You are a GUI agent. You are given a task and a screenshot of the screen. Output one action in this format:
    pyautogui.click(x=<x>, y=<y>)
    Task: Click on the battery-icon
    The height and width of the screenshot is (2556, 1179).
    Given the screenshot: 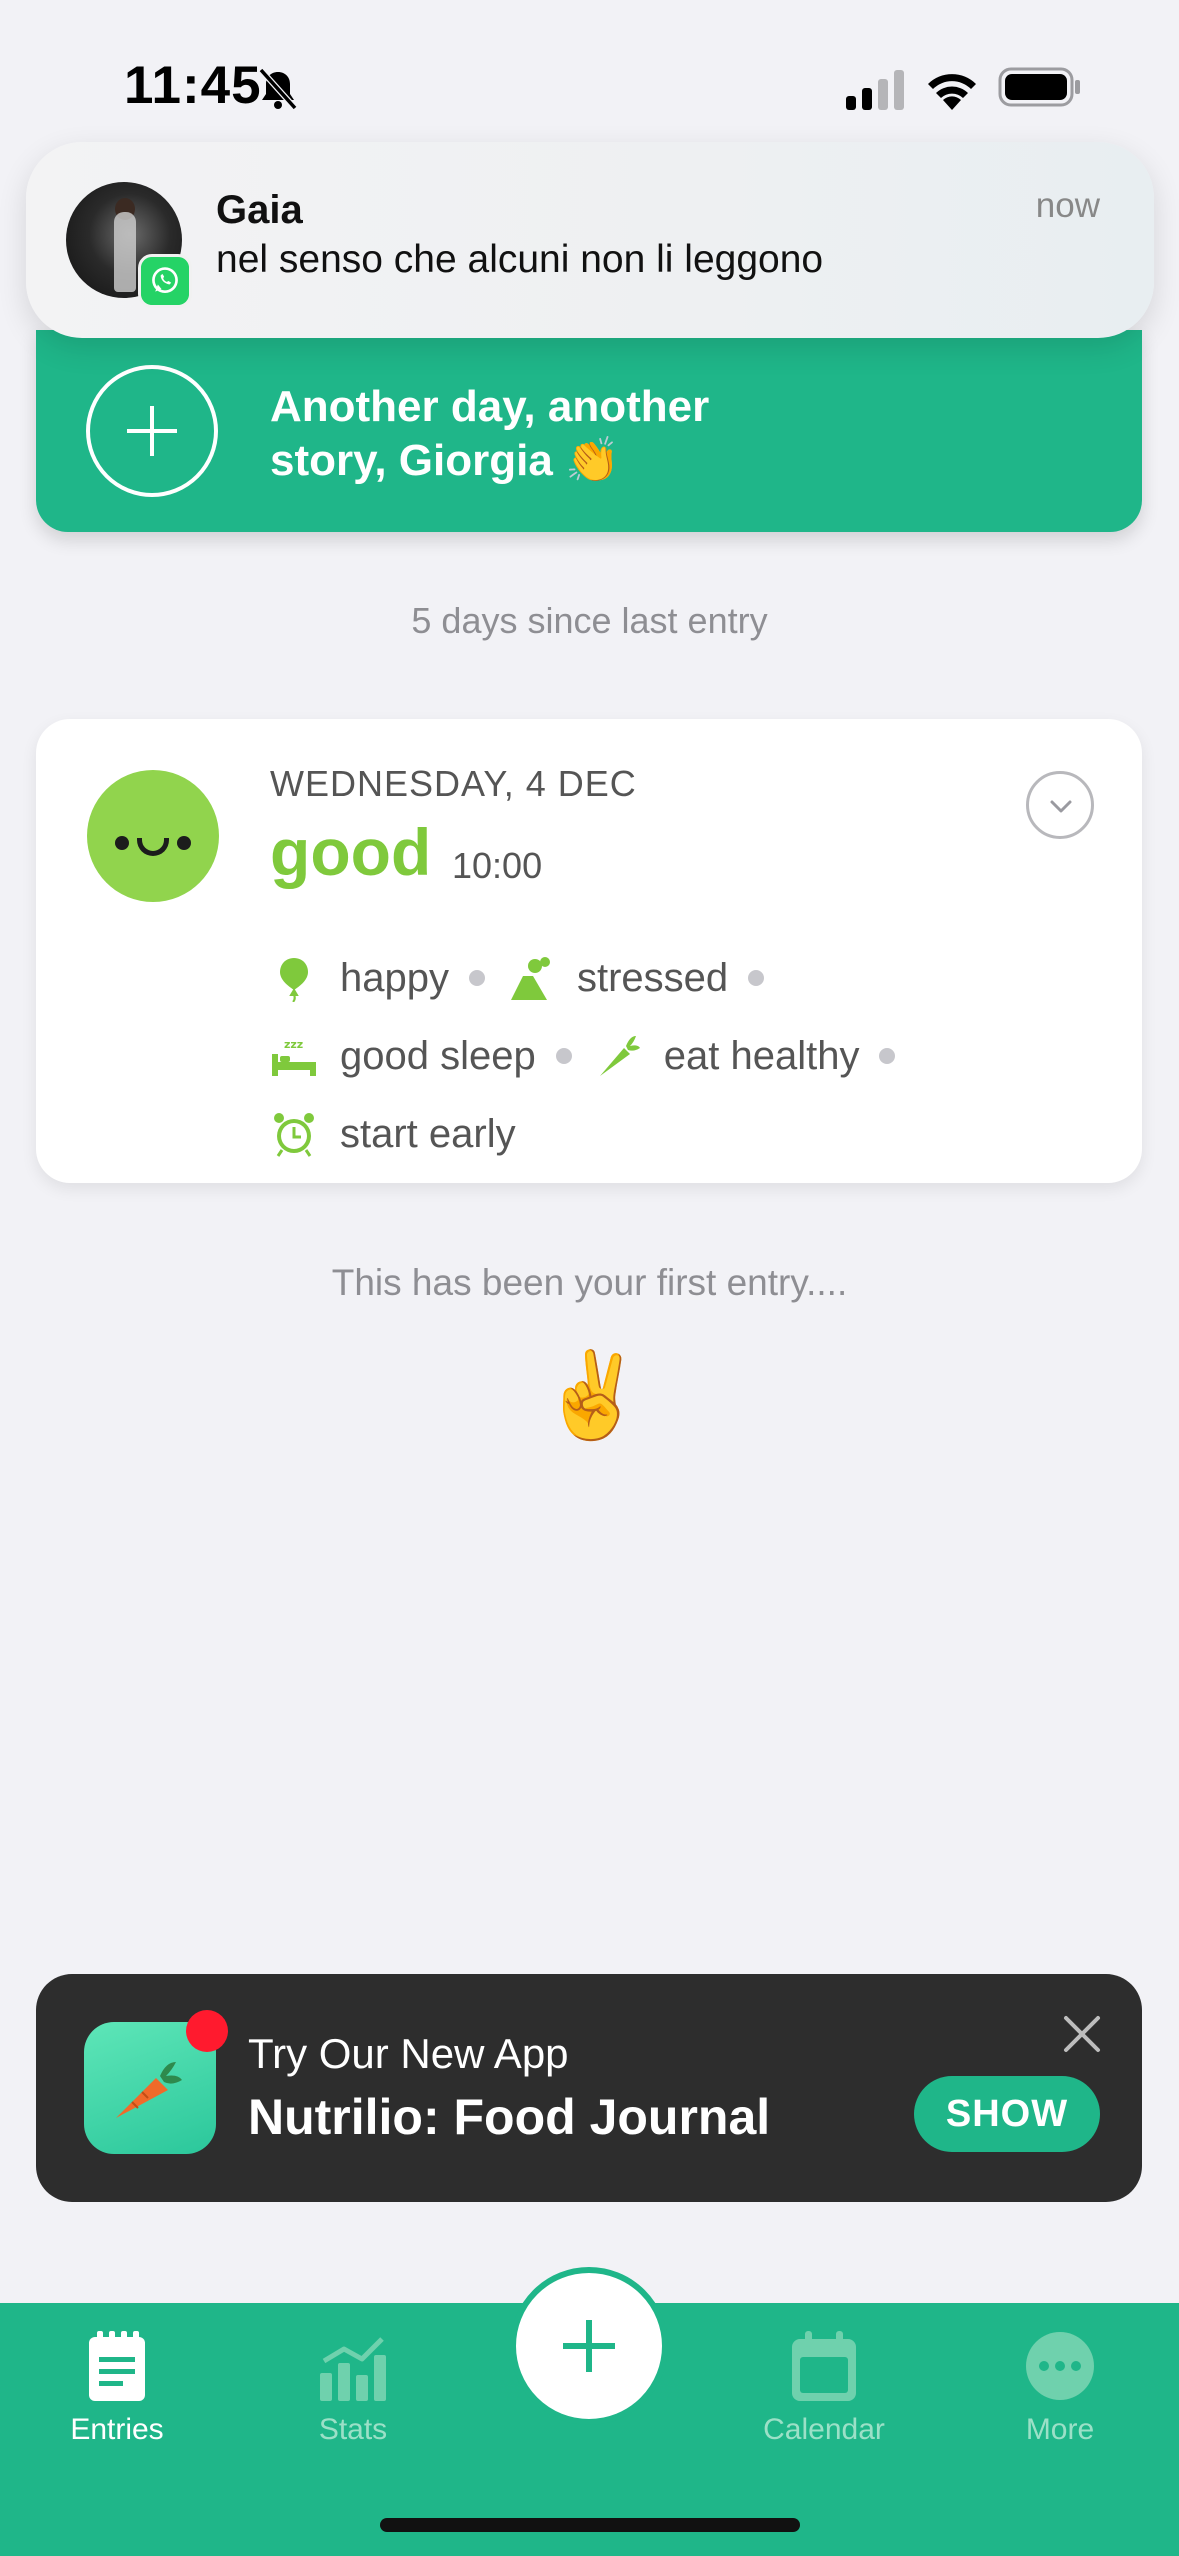 What is the action you would take?
    pyautogui.click(x=1039, y=87)
    